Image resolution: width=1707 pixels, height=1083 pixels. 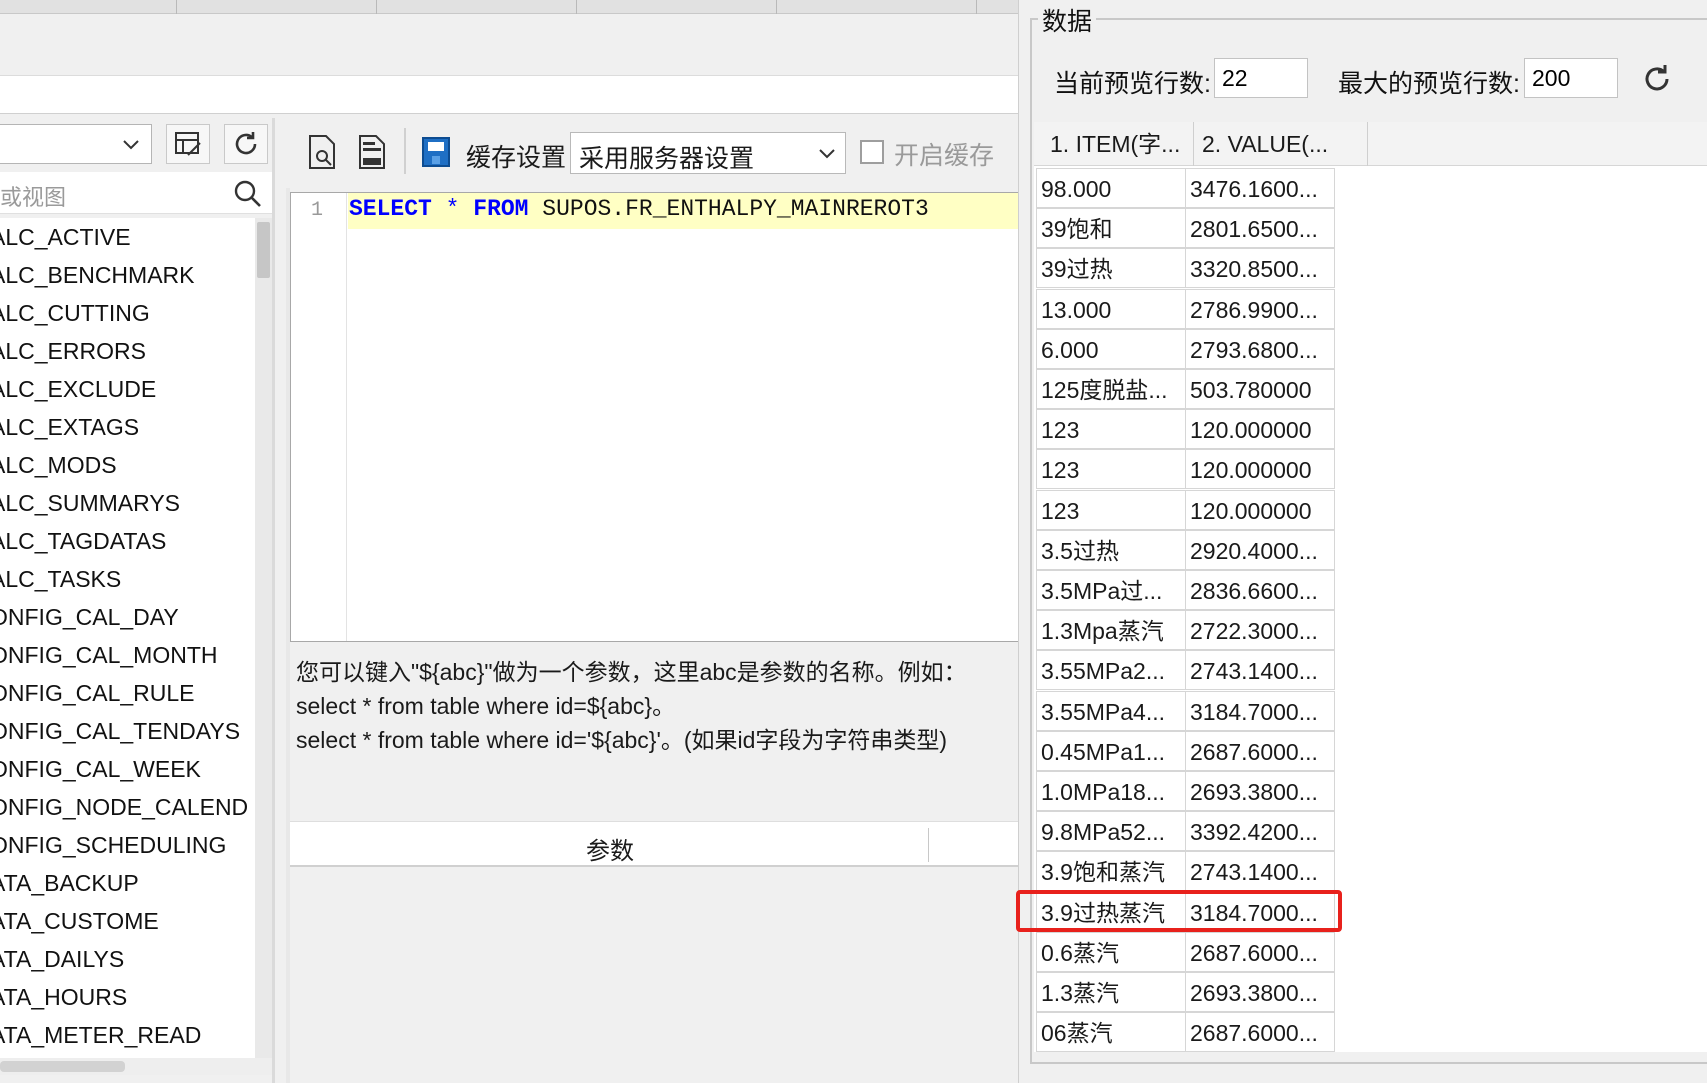 What do you see at coordinates (75, 313) in the screenshot?
I see `tree-item: ALC_CUTTING` at bounding box center [75, 313].